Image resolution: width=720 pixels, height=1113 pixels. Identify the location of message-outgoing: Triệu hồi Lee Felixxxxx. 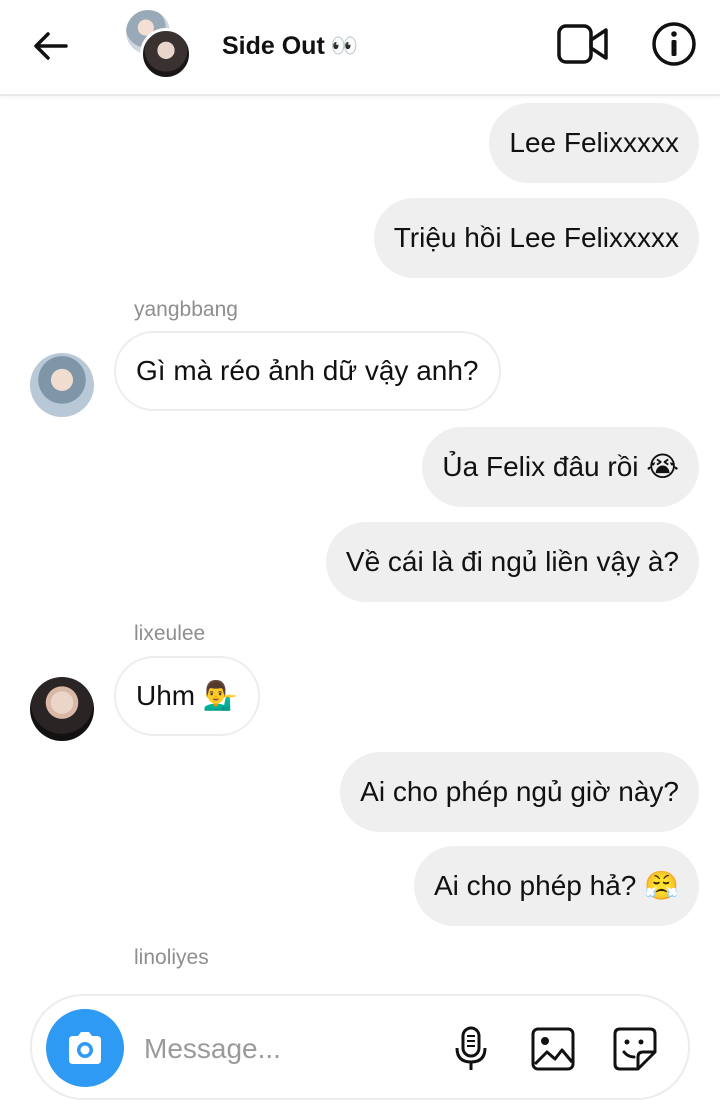
(536, 238).